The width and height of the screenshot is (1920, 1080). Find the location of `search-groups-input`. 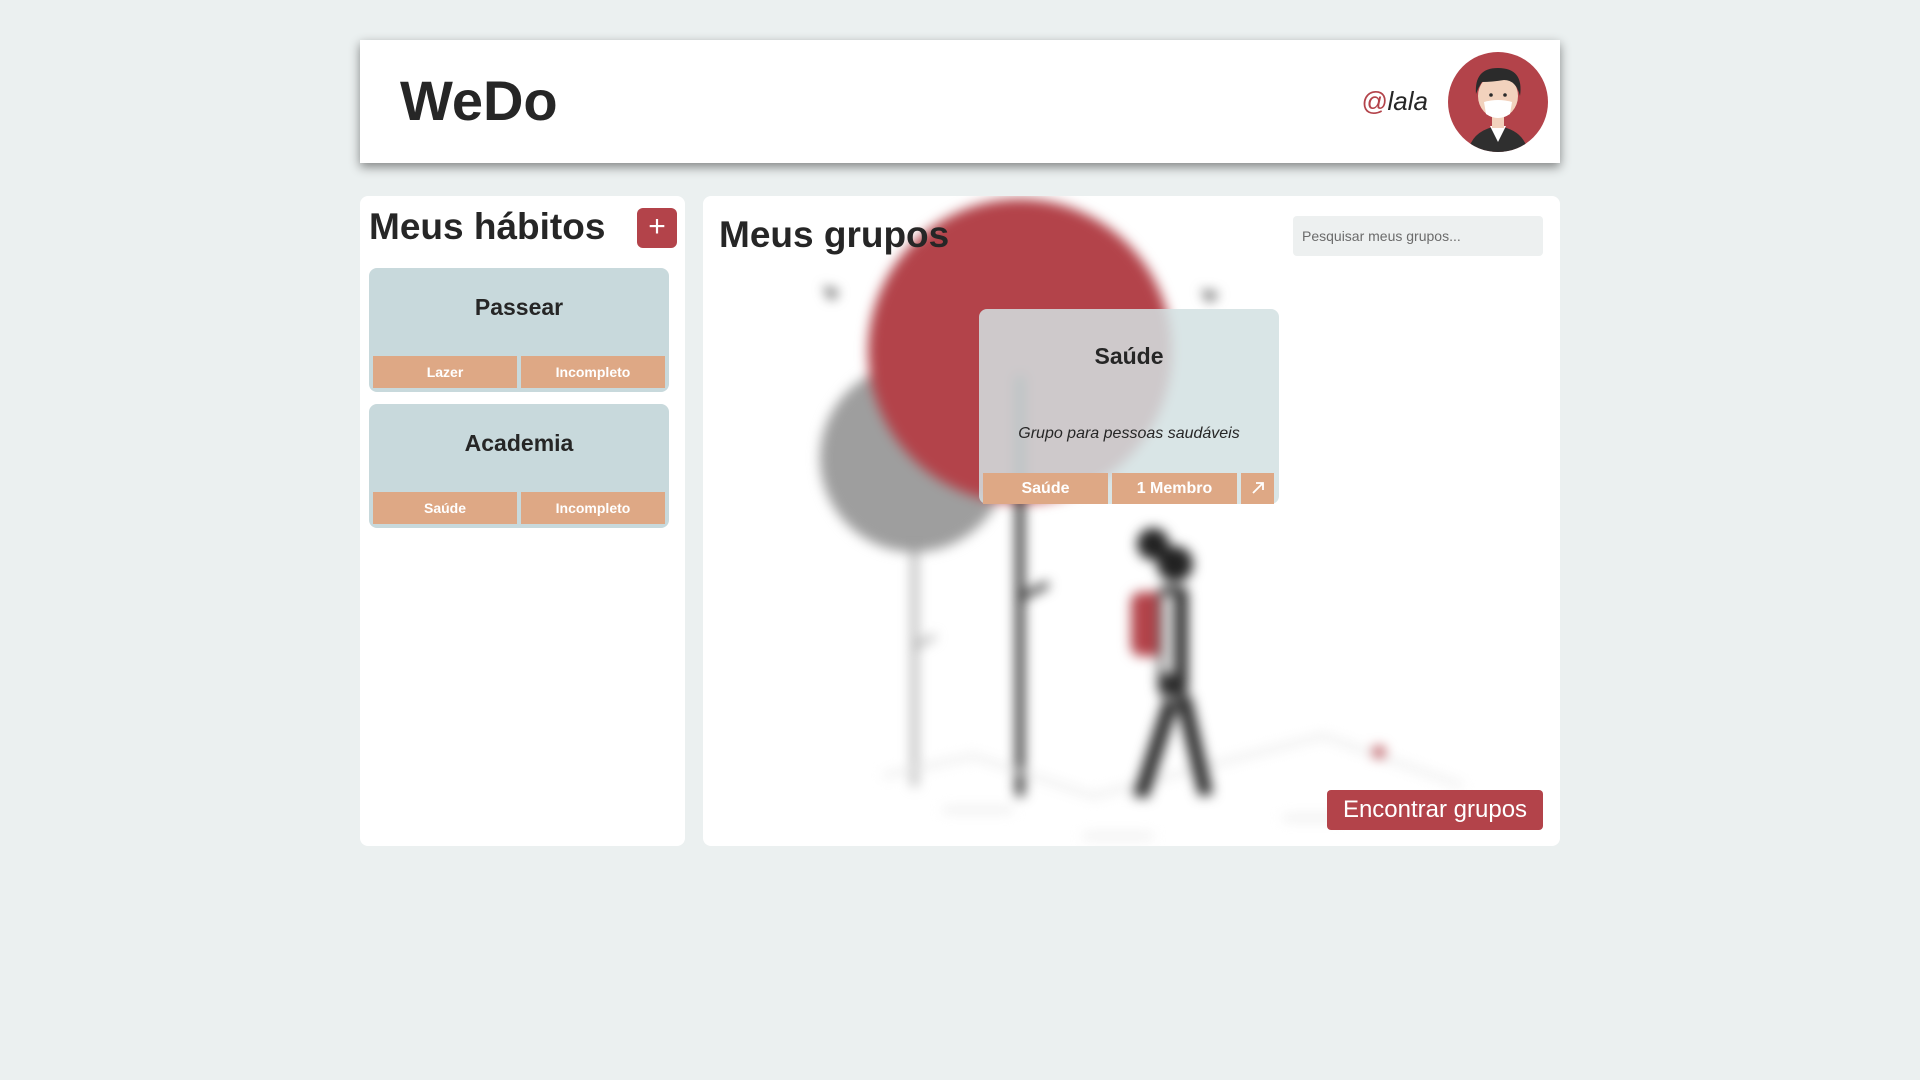

search-groups-input is located at coordinates (1418, 236).